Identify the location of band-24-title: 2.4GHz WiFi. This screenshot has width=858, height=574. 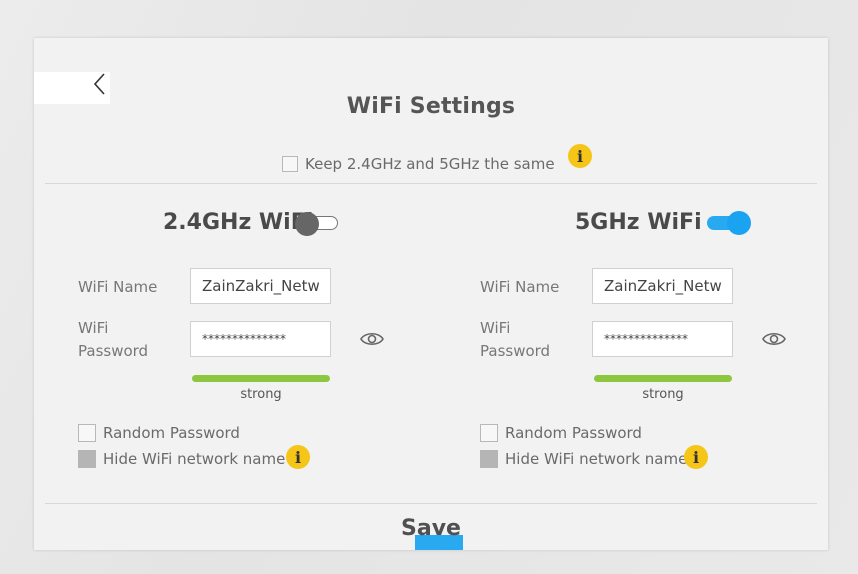
(238, 222).